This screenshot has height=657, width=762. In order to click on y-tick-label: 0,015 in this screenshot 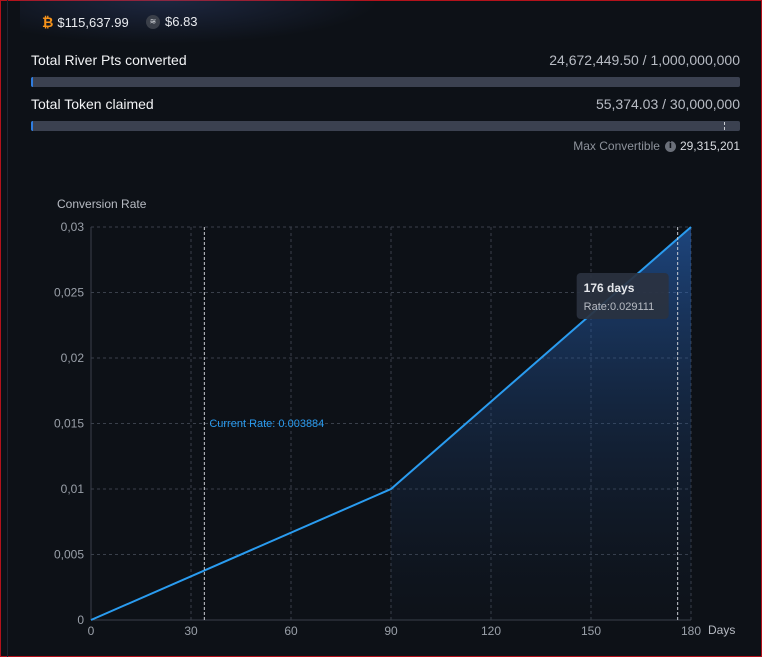, I will do `click(69, 424)`.